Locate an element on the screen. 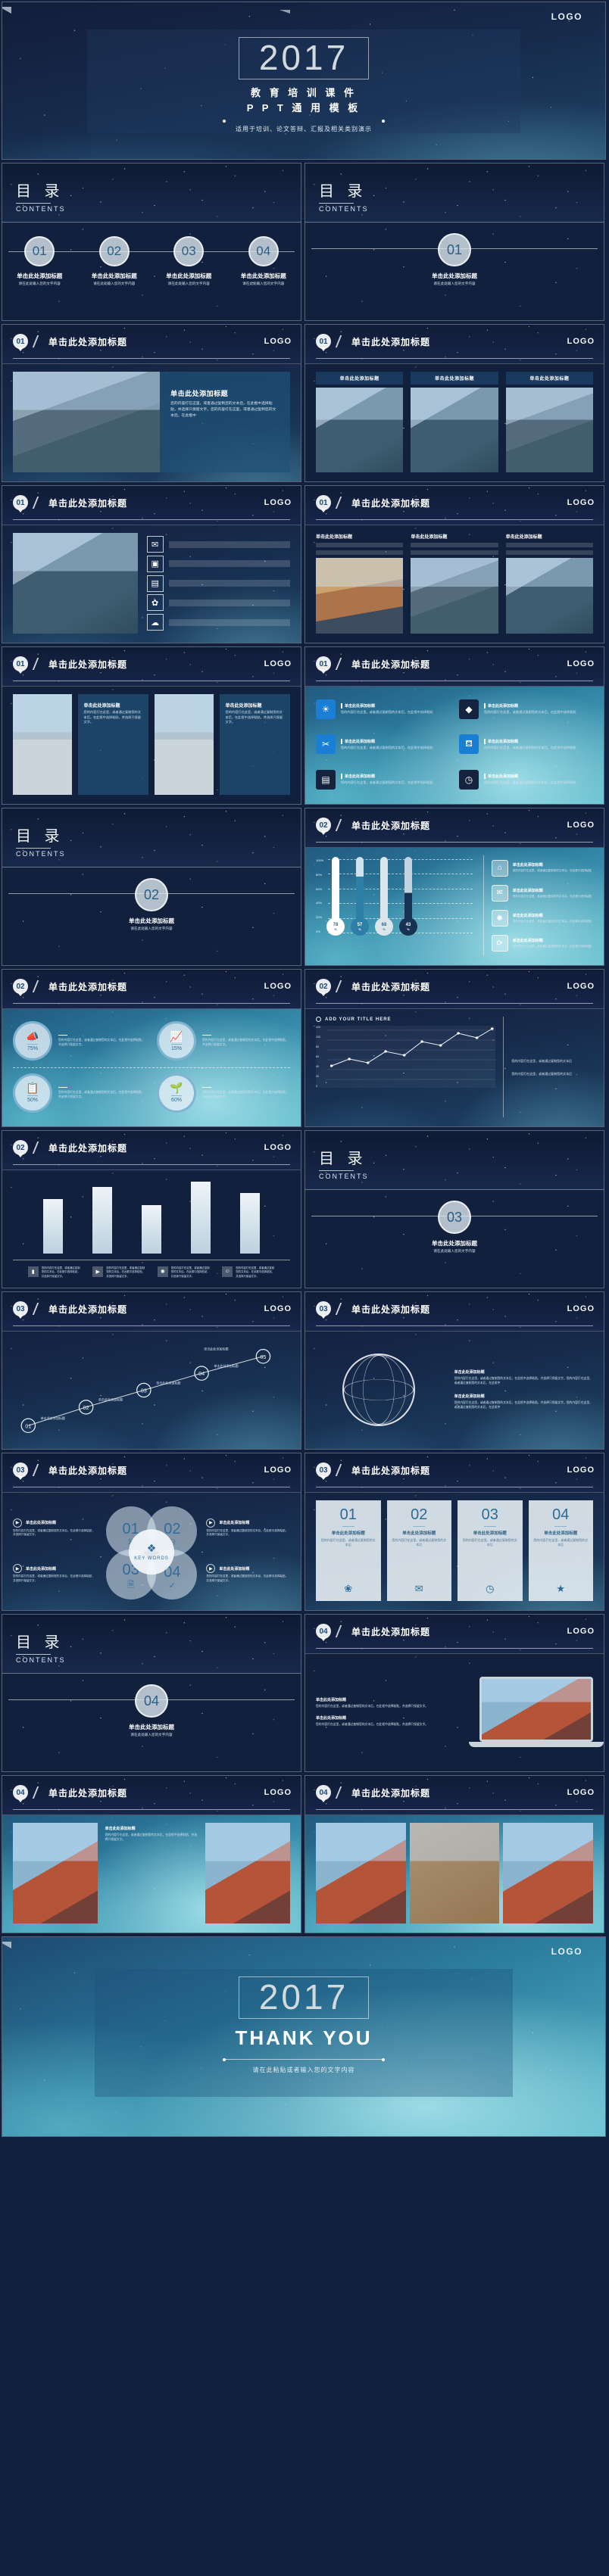 Image resolution: width=609 pixels, height=2576 pixels. side-item: ✉ 单击此处添加标题 您的内容打在这里，或者通过复制您的文本后，在此框中选择粘贴 is located at coordinates (542, 893).